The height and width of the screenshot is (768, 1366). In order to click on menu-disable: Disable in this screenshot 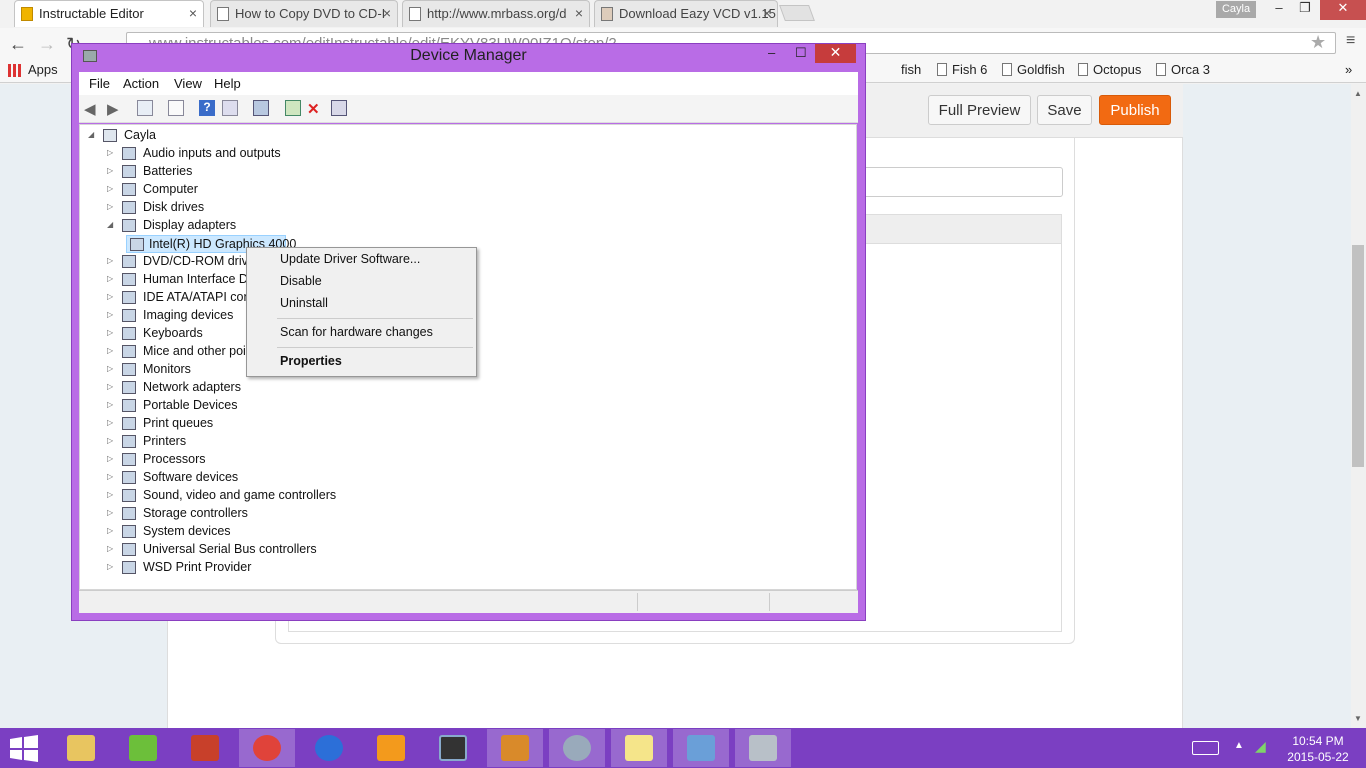, I will do `click(301, 281)`.